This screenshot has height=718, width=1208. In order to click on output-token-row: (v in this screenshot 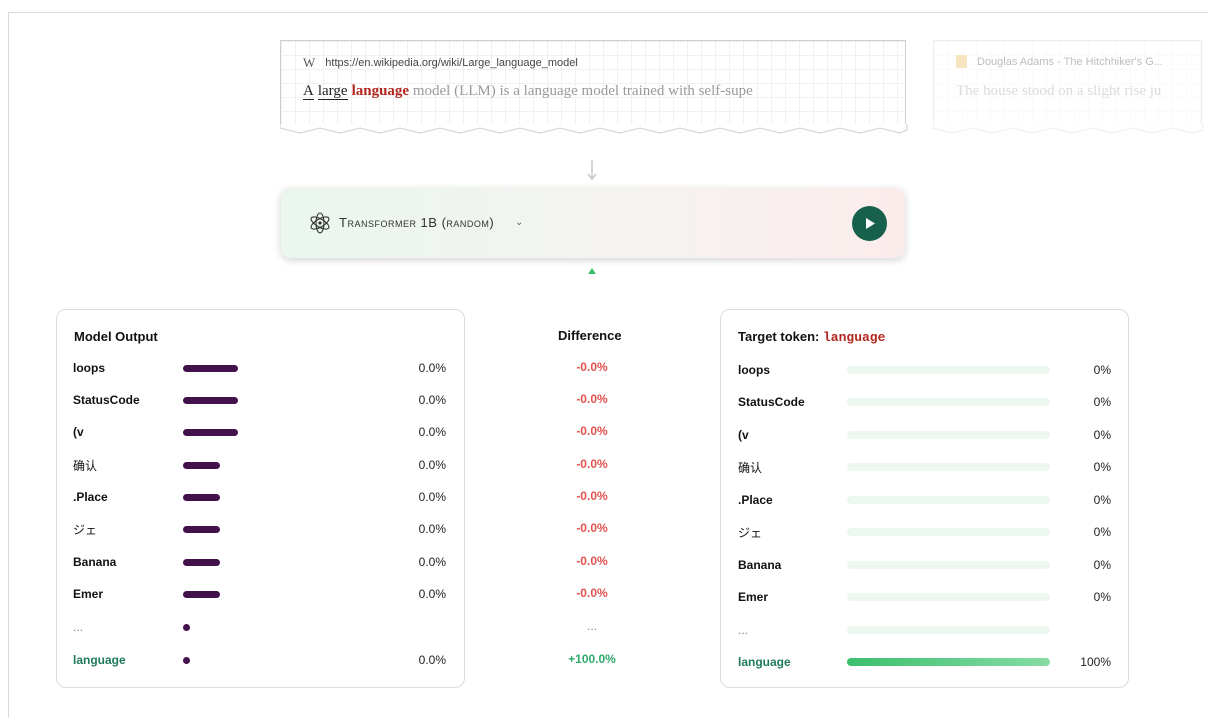, I will do `click(78, 432)`.